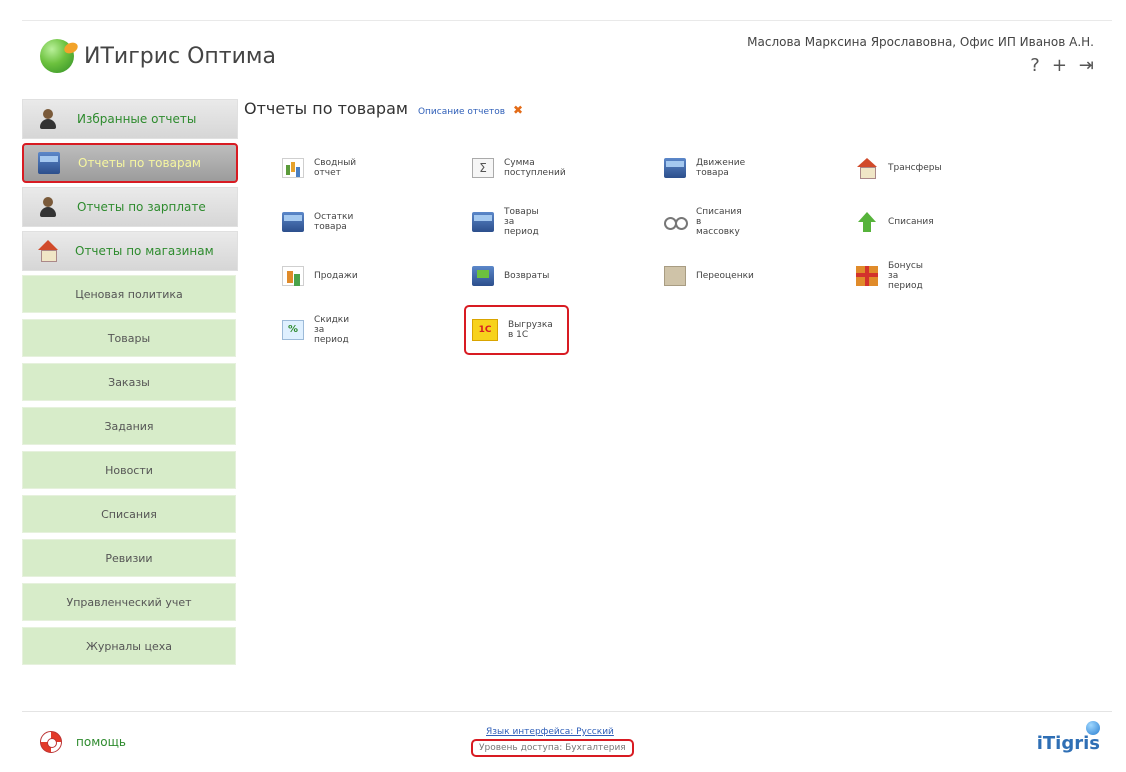  I want to click on sidebar-item-writeoffs: Списания, so click(129, 514).